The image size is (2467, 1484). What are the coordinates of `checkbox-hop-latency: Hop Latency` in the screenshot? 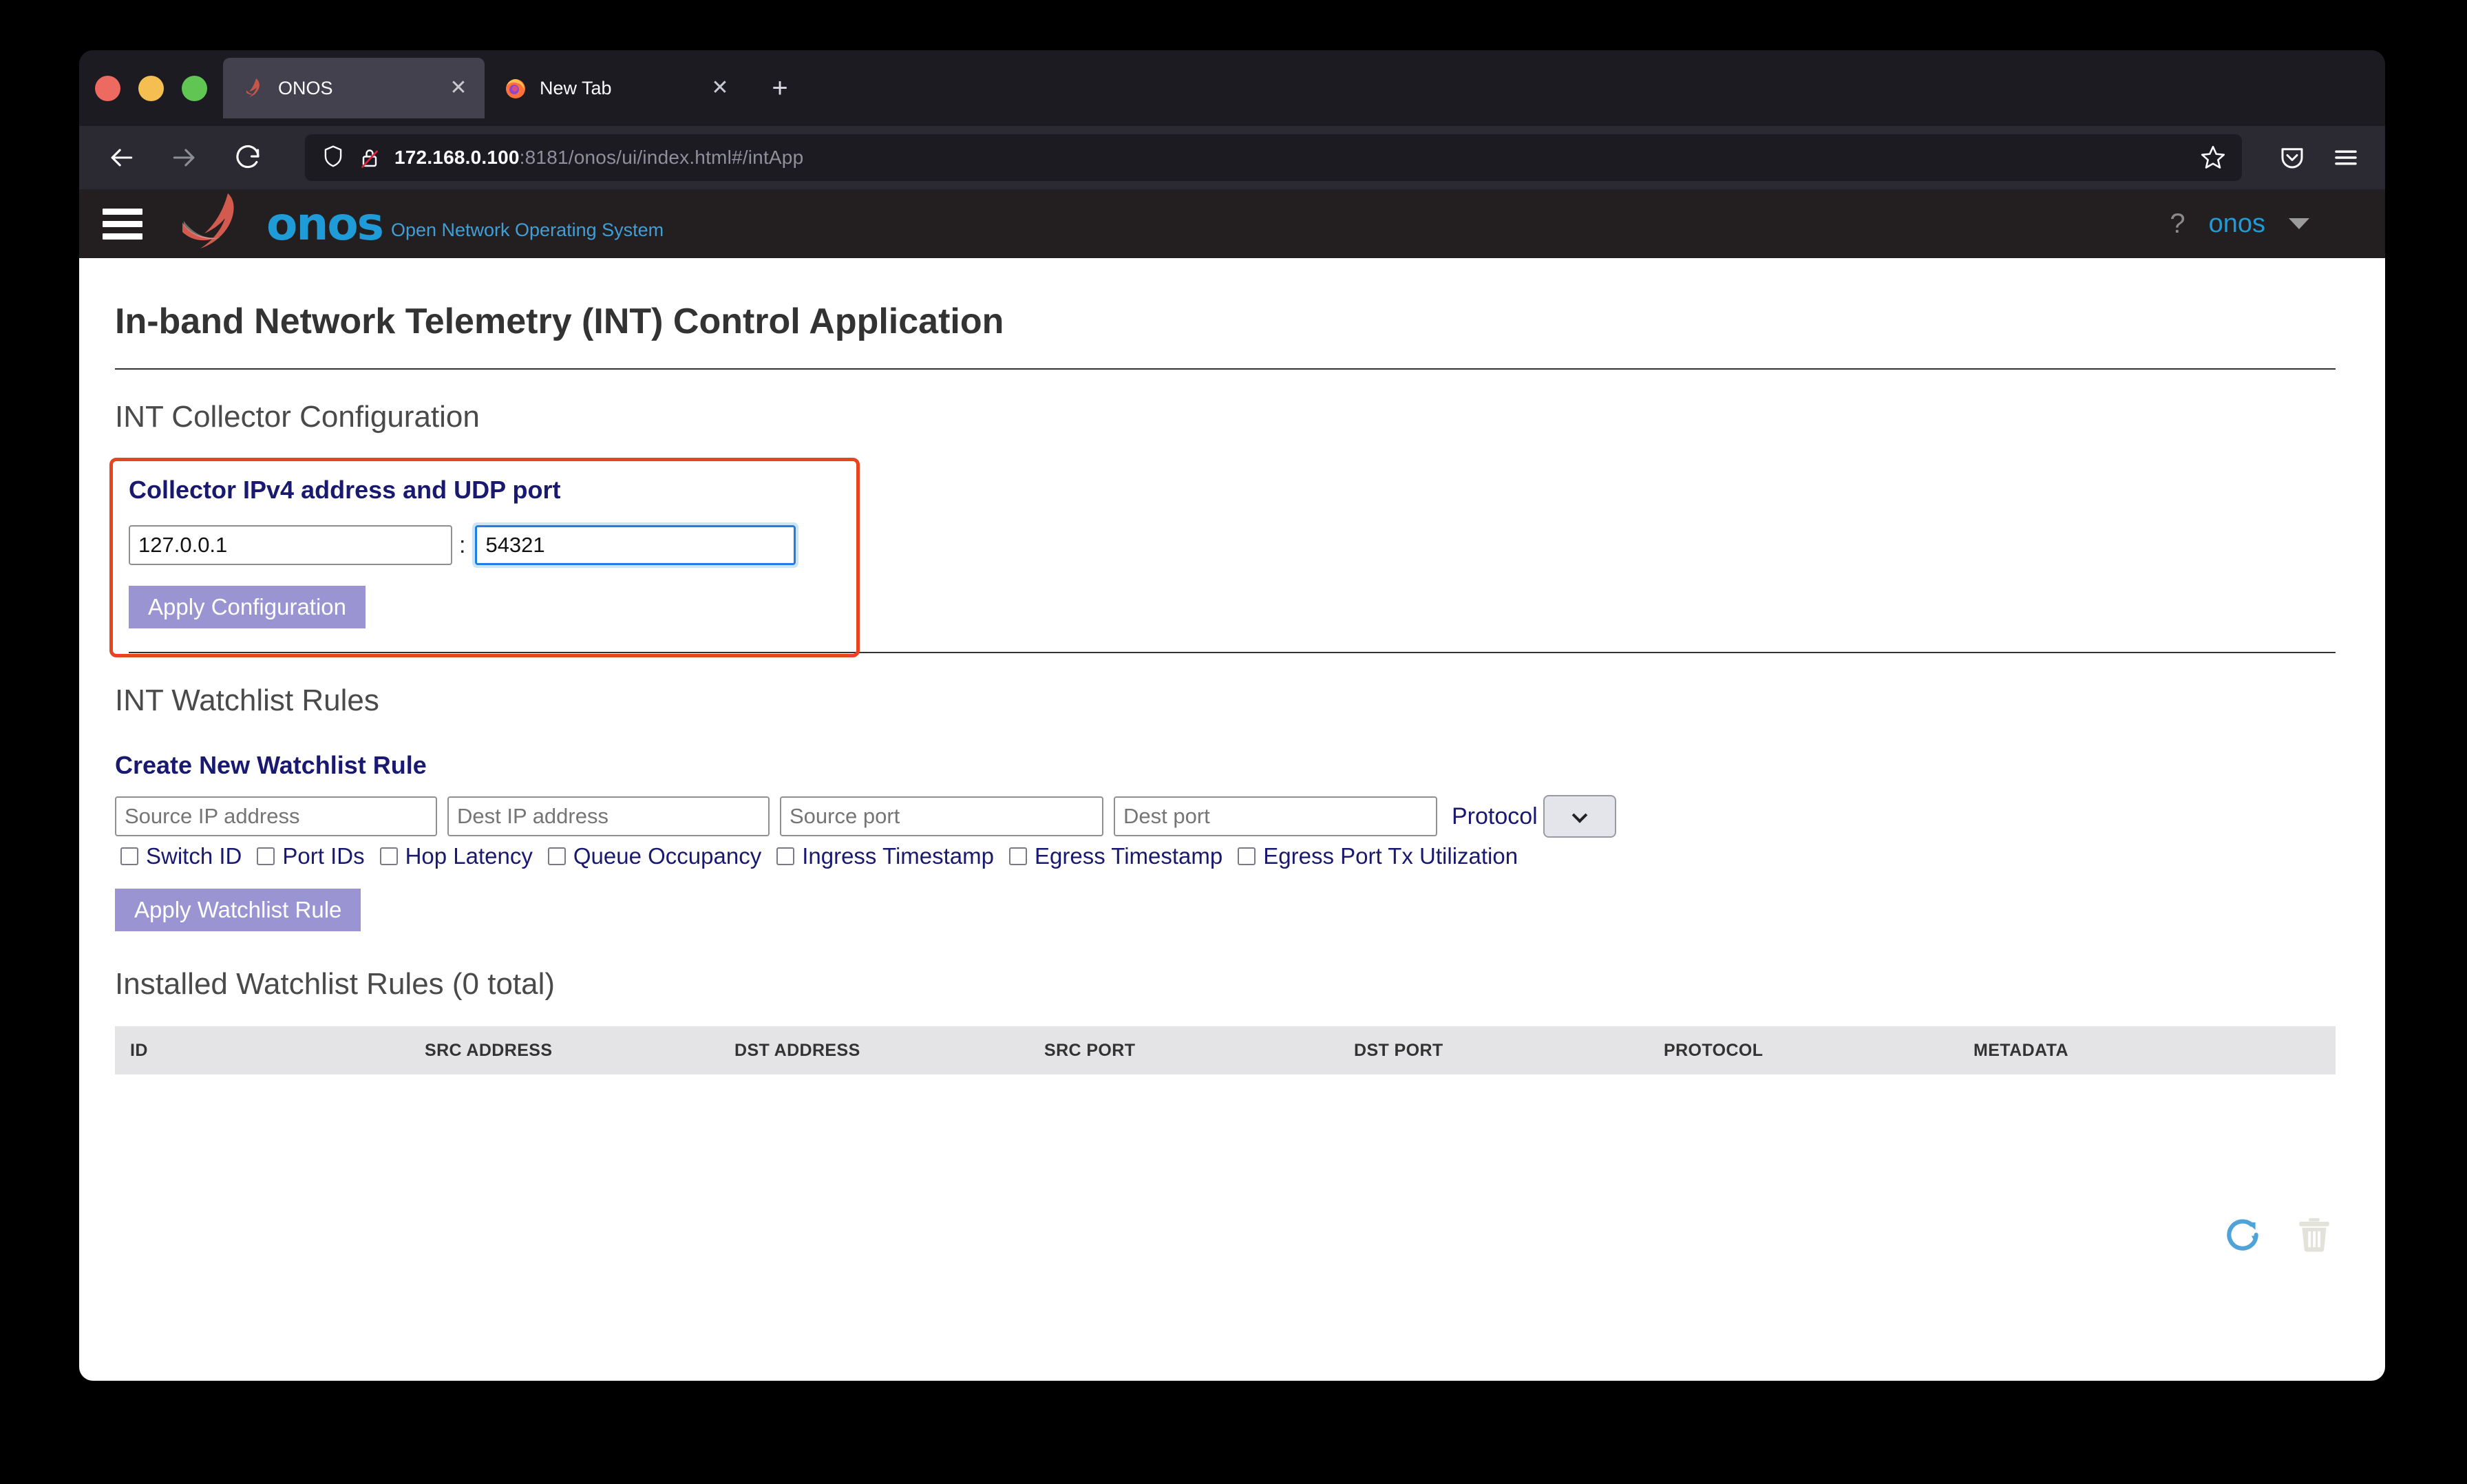 It's located at (456, 856).